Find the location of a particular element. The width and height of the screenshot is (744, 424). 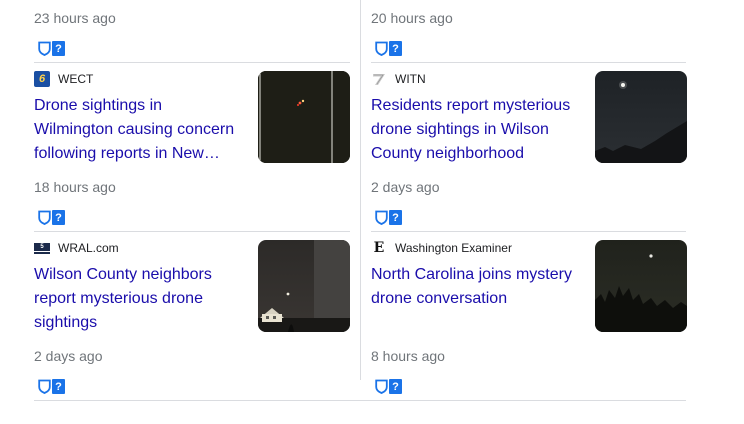

source-name: WECT is located at coordinates (76, 79).